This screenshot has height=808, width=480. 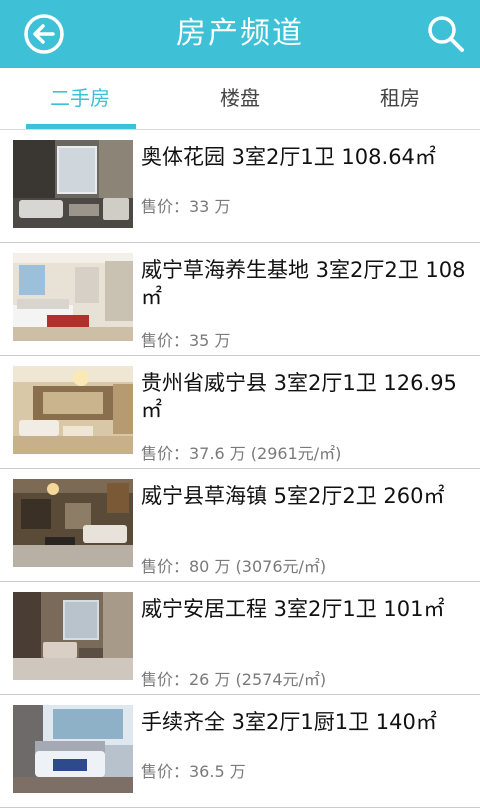 What do you see at coordinates (234, 566) in the screenshot?
I see `listing-price: 售价：80 万 (3076元/㎡)` at bounding box center [234, 566].